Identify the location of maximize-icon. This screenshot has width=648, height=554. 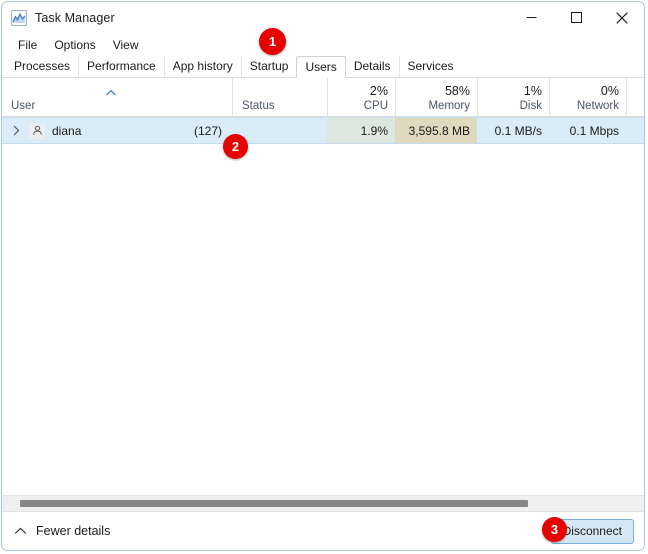
(576, 17).